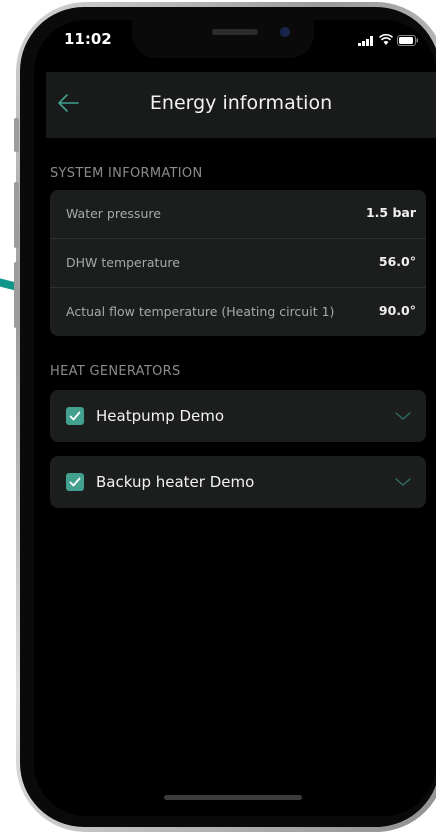 The width and height of the screenshot is (436, 837). What do you see at coordinates (233, 797) in the screenshot?
I see `home-indicator` at bounding box center [233, 797].